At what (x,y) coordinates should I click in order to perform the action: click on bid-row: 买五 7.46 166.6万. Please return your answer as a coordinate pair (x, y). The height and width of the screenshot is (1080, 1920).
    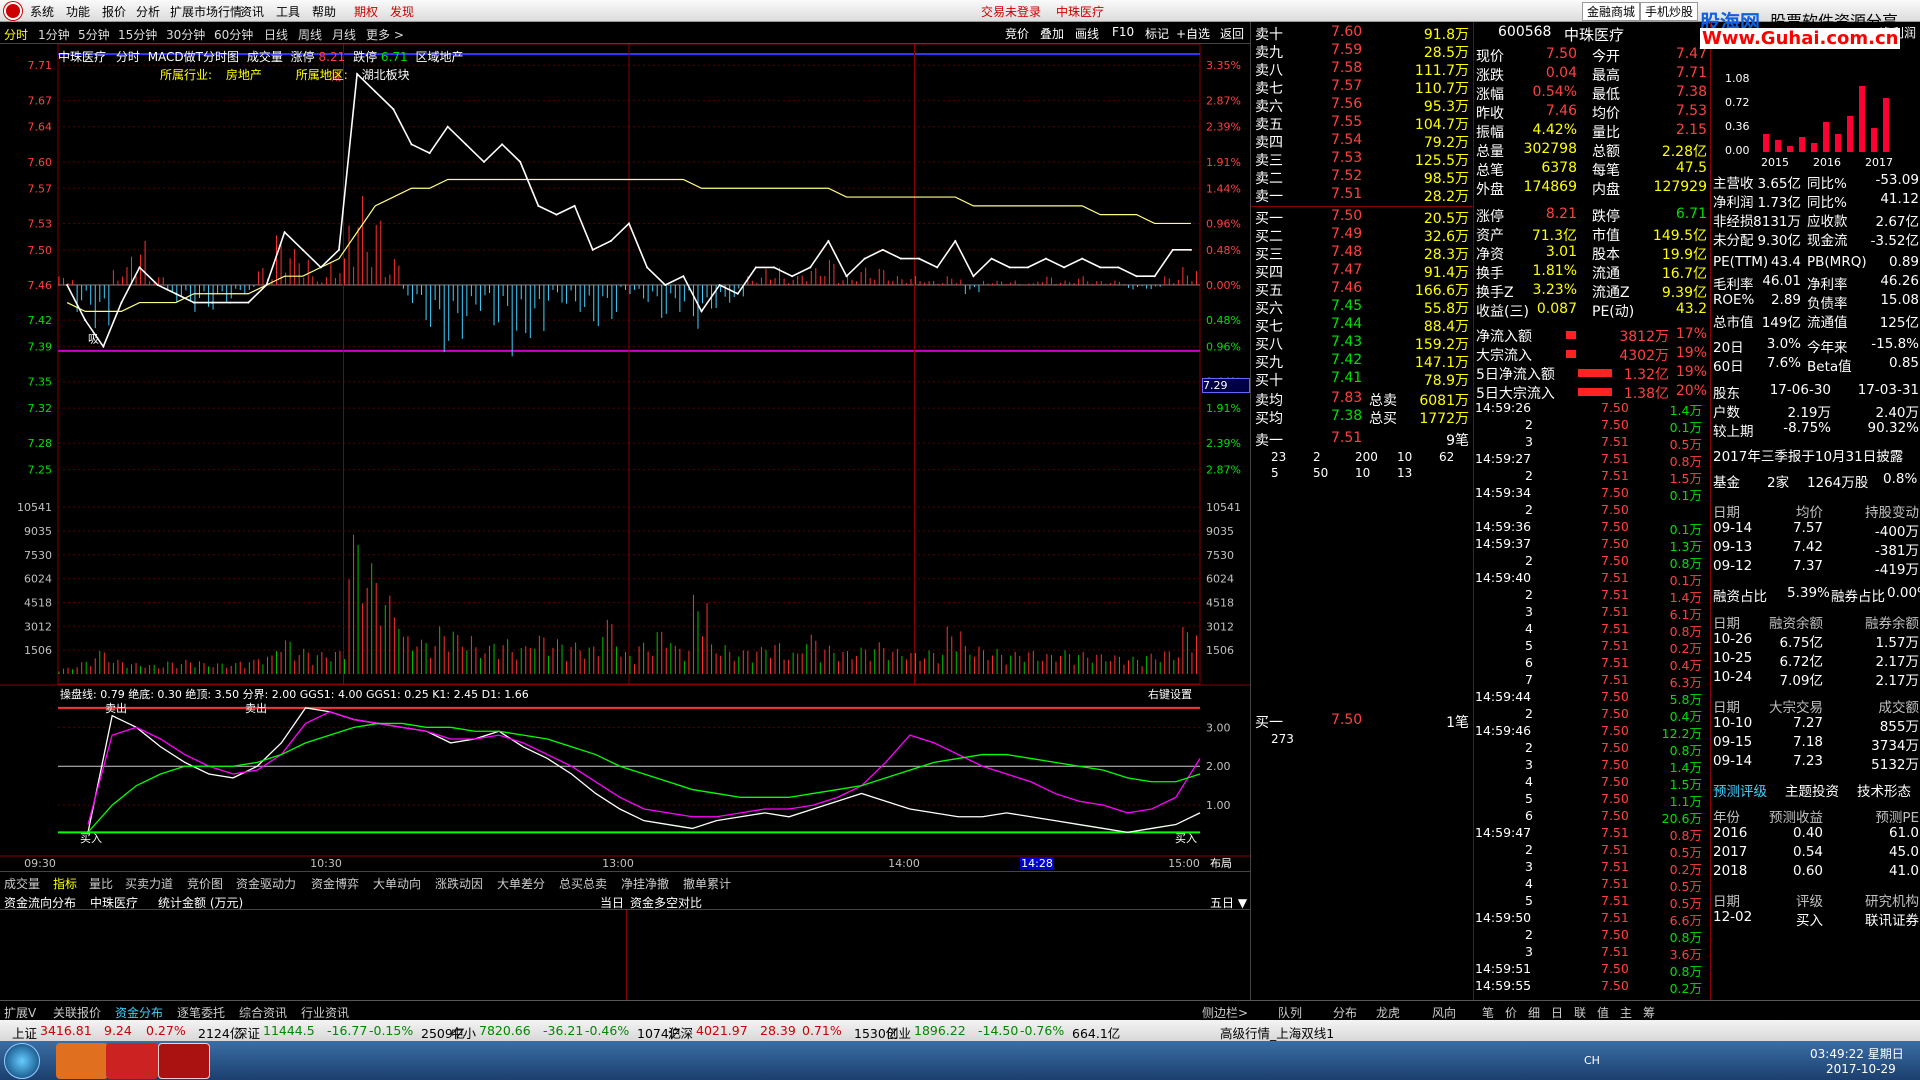
    Looking at the image, I should click on (1362, 289).